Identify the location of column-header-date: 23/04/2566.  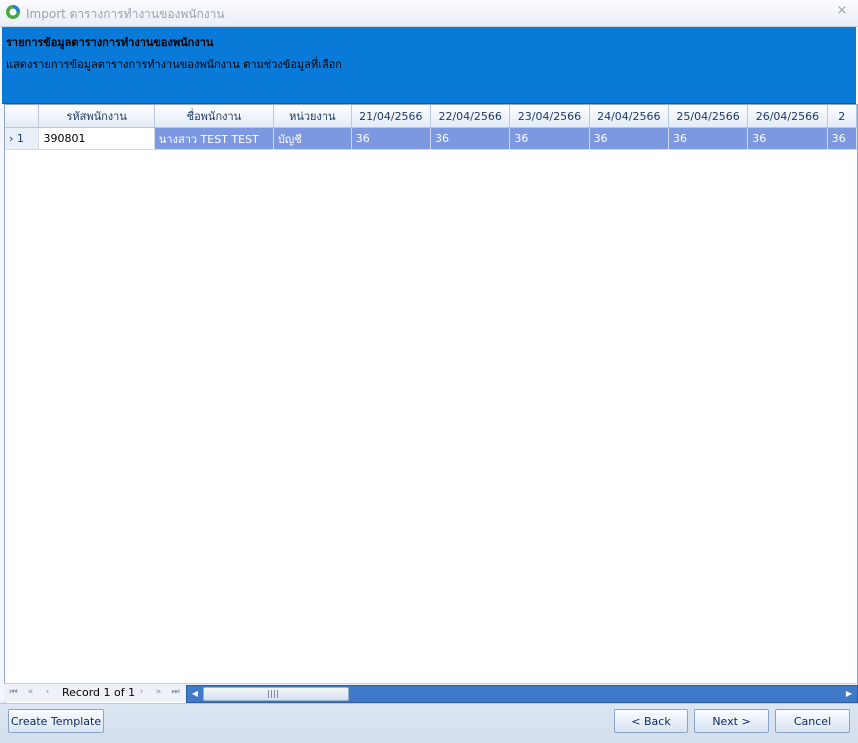
(549, 116).